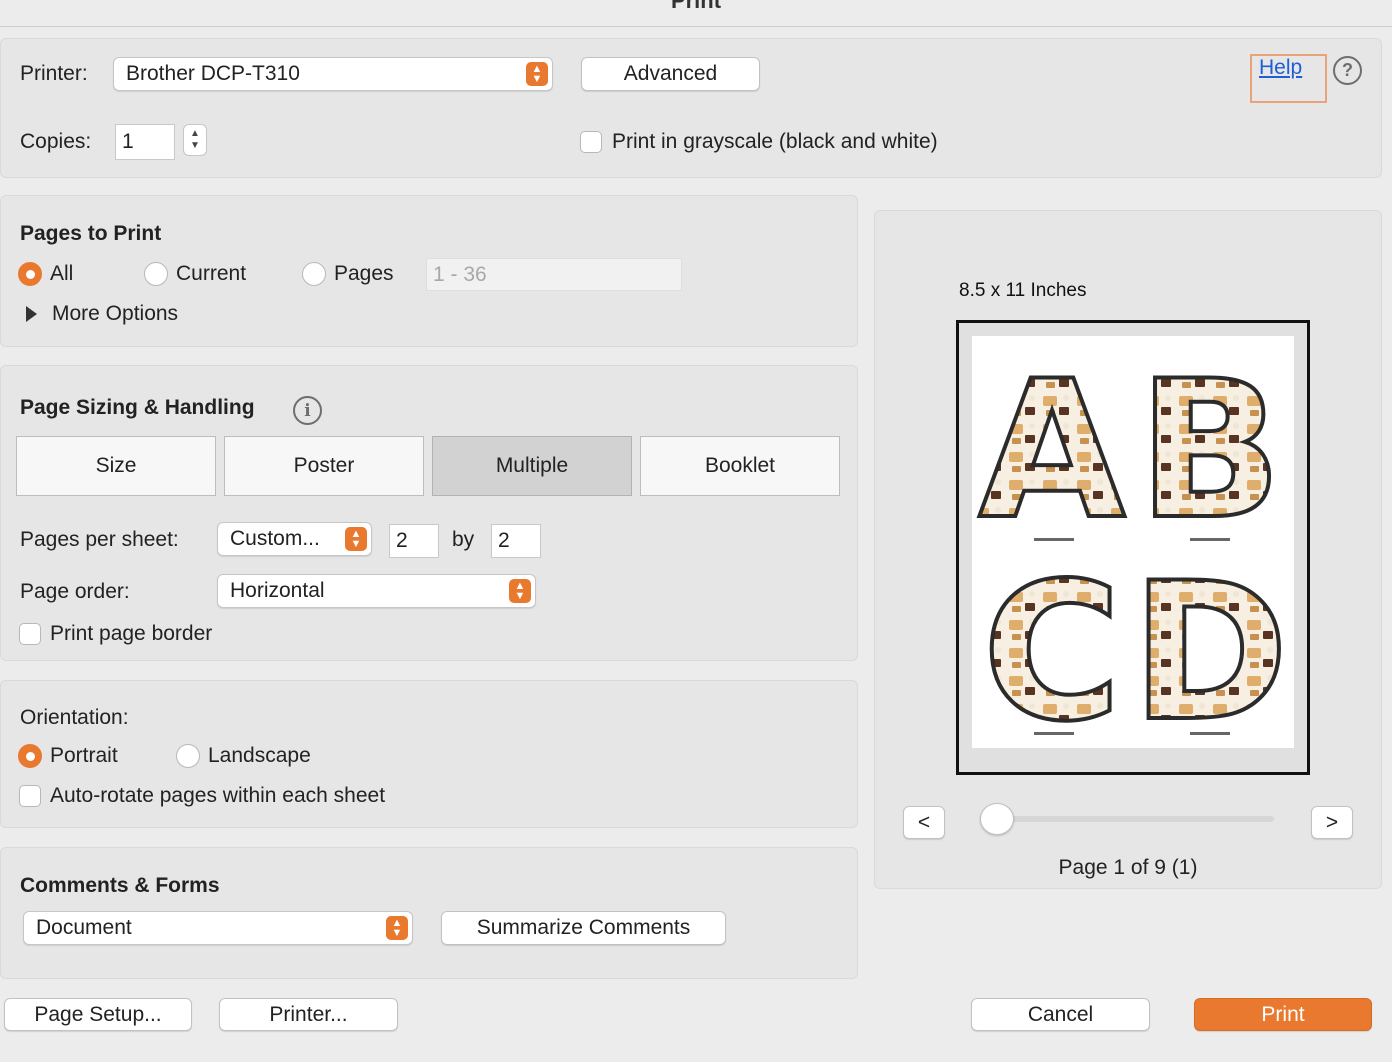  Describe the element at coordinates (376, 591) in the screenshot. I see `page-order-select: Horizontal ▲ ▼` at that location.